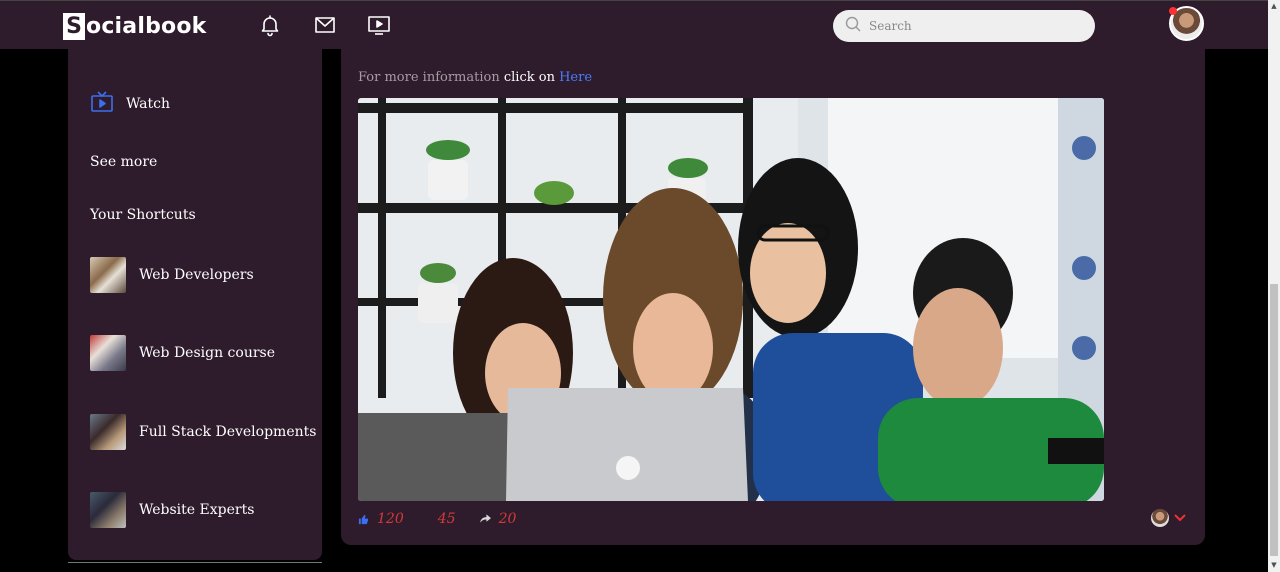 This screenshot has height=572, width=1280. I want to click on sidebar-item-watch: Watch, so click(130, 104).